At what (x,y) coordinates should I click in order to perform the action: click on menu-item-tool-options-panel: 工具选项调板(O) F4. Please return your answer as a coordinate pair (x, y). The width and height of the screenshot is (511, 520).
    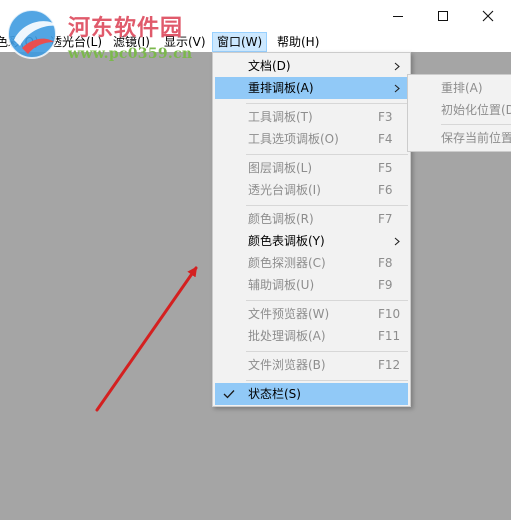
    Looking at the image, I should click on (311, 139).